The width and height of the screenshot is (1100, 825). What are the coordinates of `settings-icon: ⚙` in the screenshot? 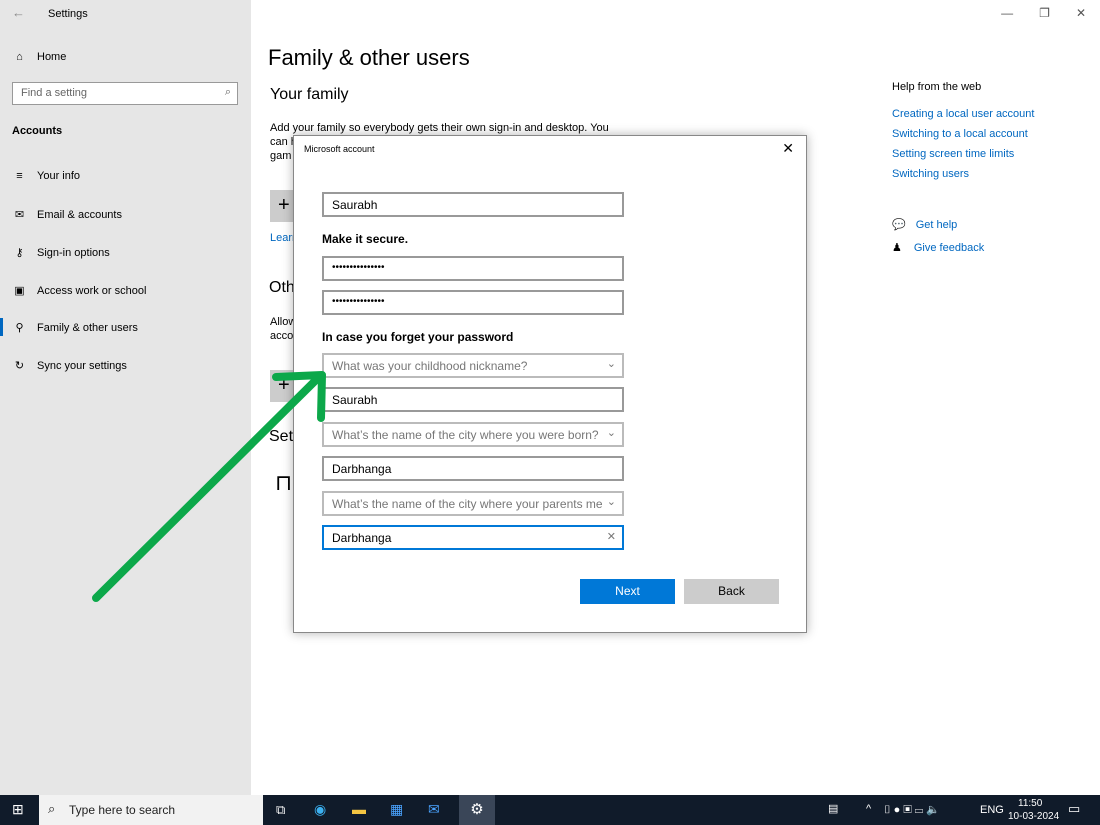 It's located at (477, 810).